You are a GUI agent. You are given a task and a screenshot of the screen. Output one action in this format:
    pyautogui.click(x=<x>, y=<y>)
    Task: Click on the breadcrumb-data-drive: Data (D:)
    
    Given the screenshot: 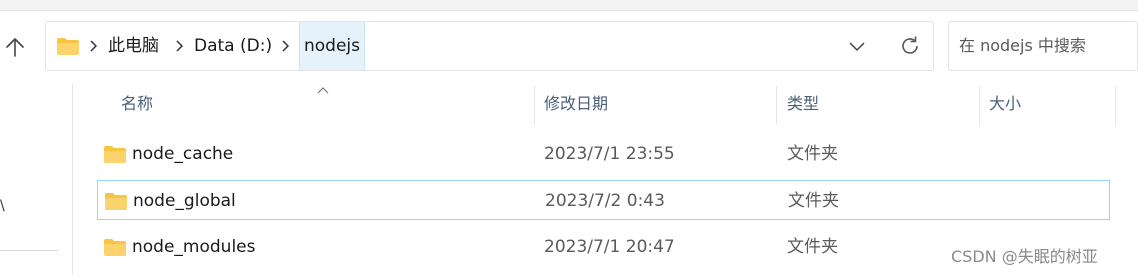 What is the action you would take?
    pyautogui.click(x=233, y=46)
    